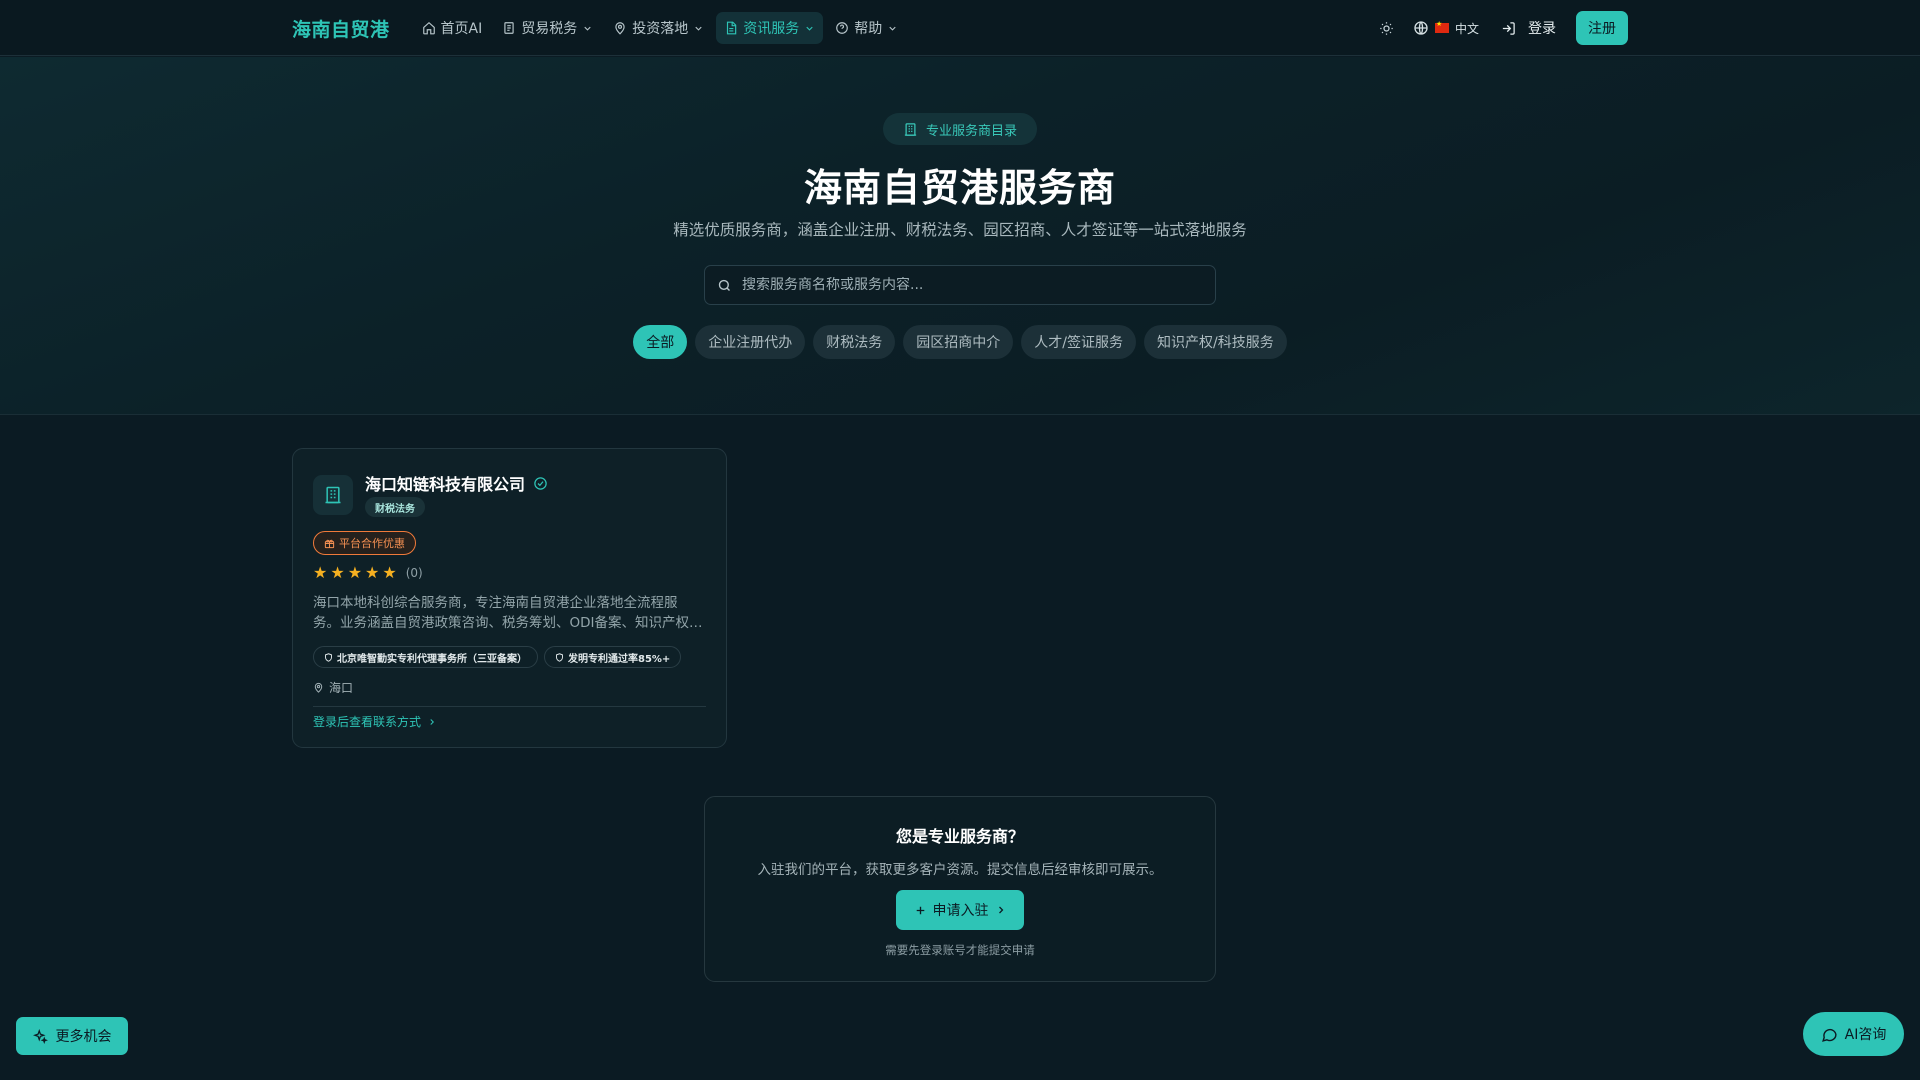 The width and height of the screenshot is (1920, 1080). I want to click on theme-toggle-button, so click(1387, 28).